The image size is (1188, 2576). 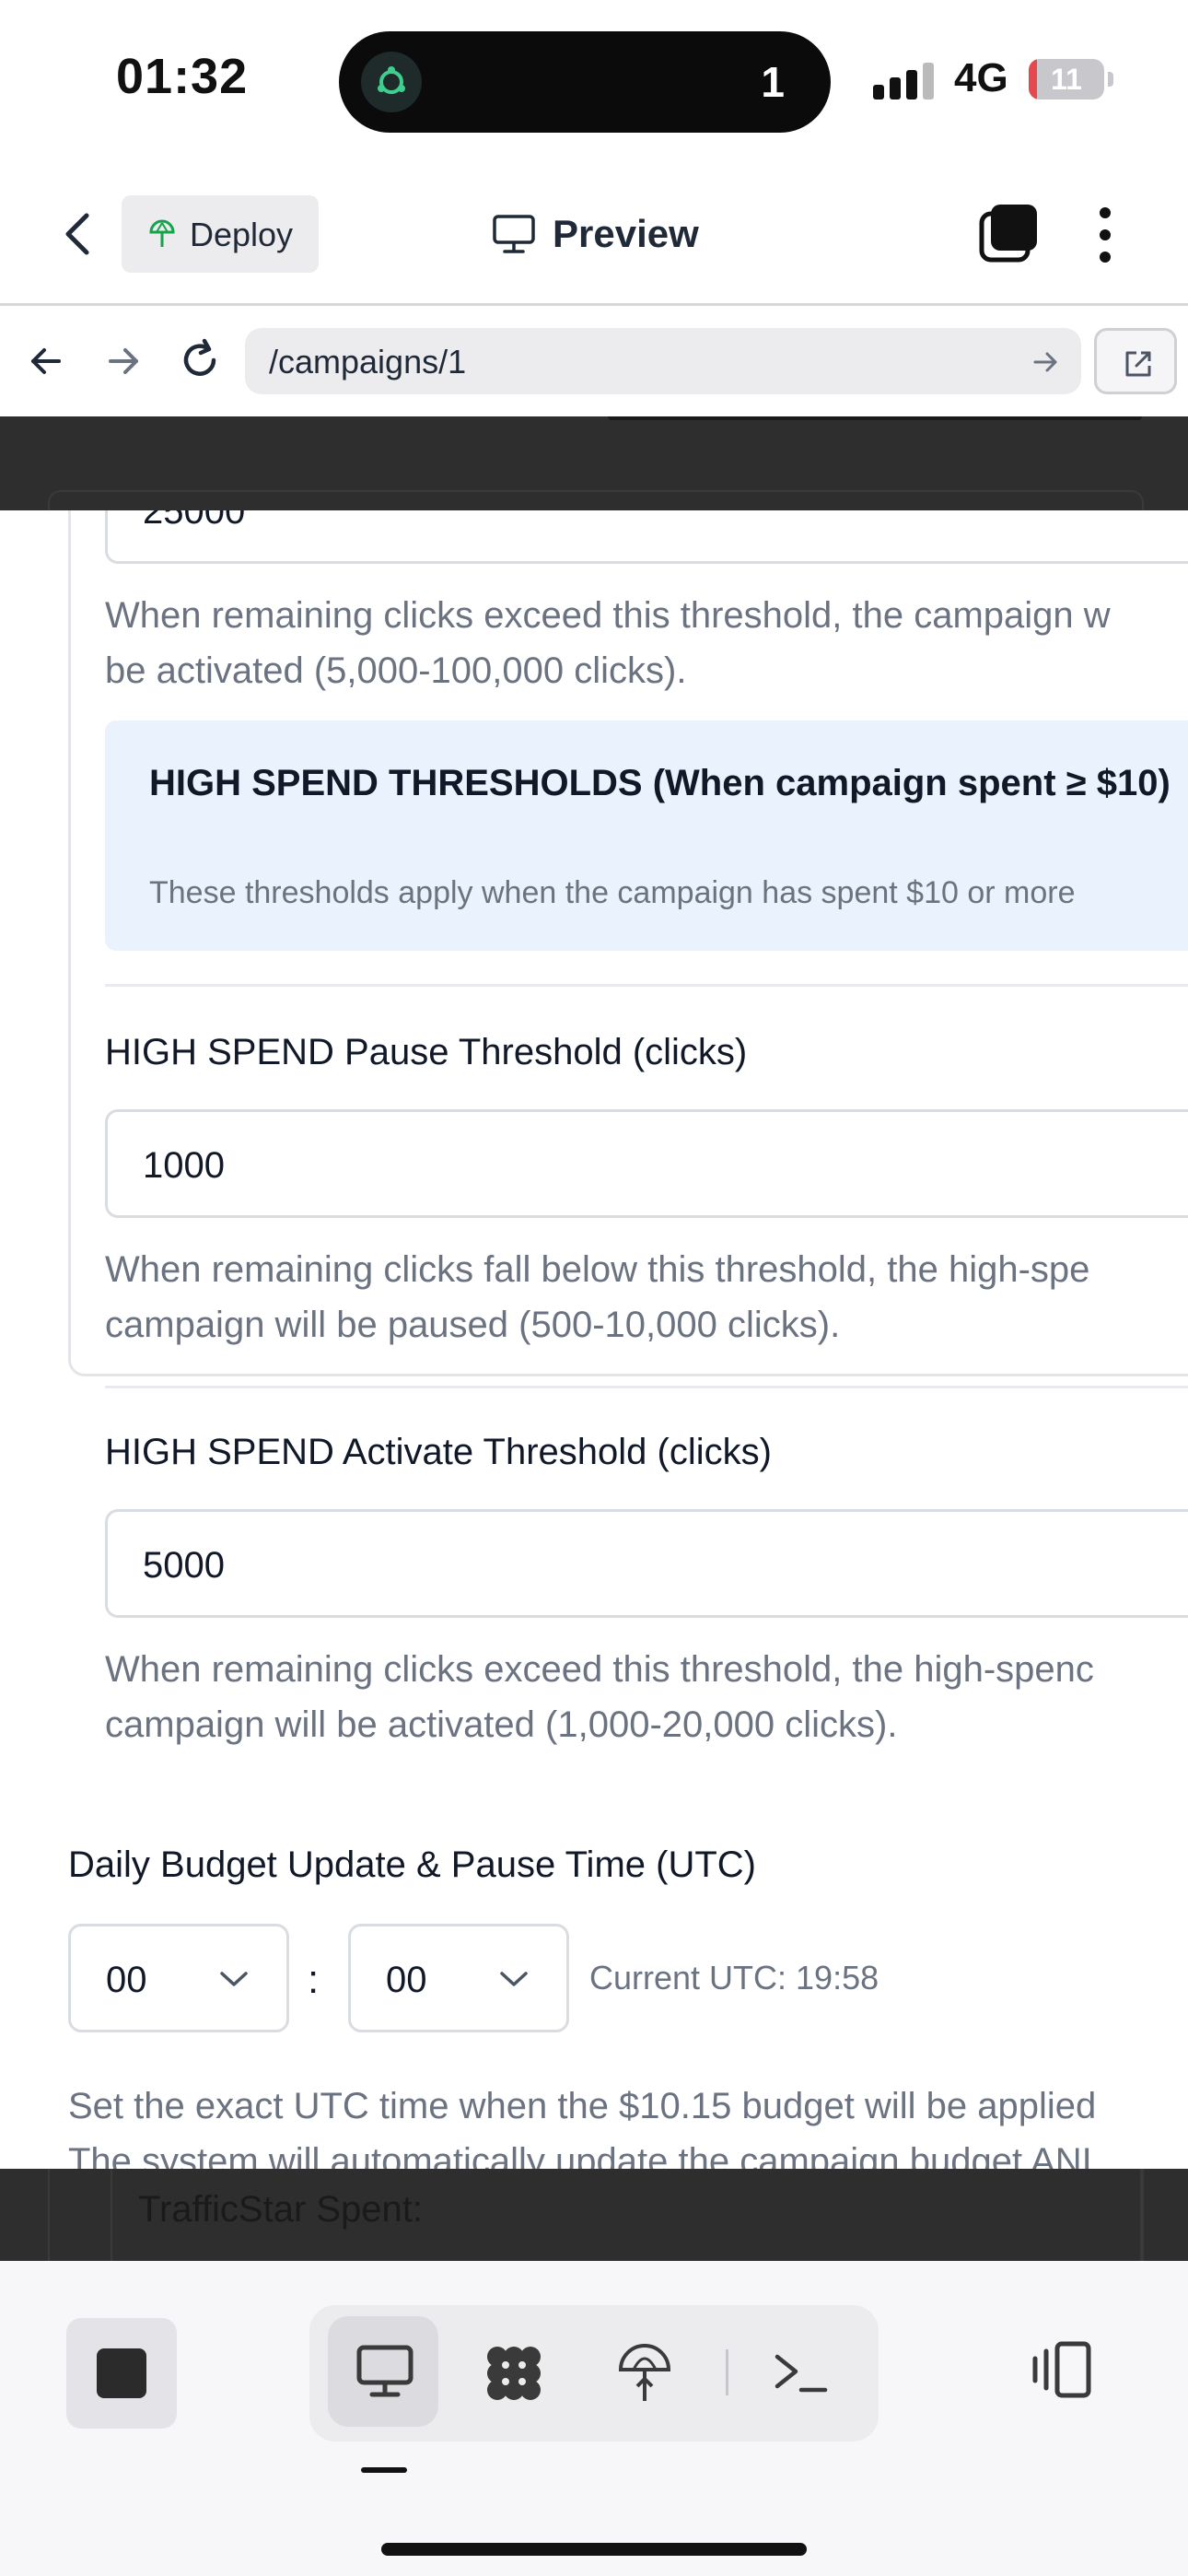 I want to click on external-link-icon, so click(x=1138, y=364).